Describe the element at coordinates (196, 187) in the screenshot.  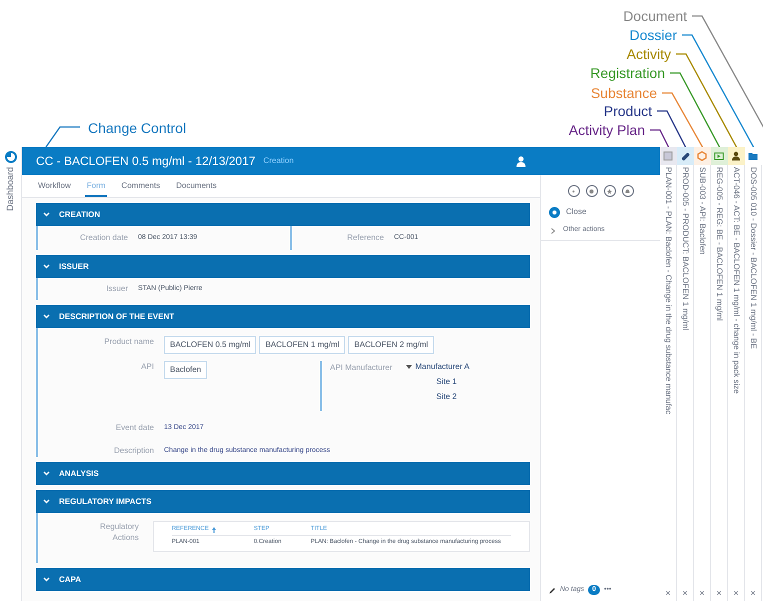
I see `tab: Documents` at that location.